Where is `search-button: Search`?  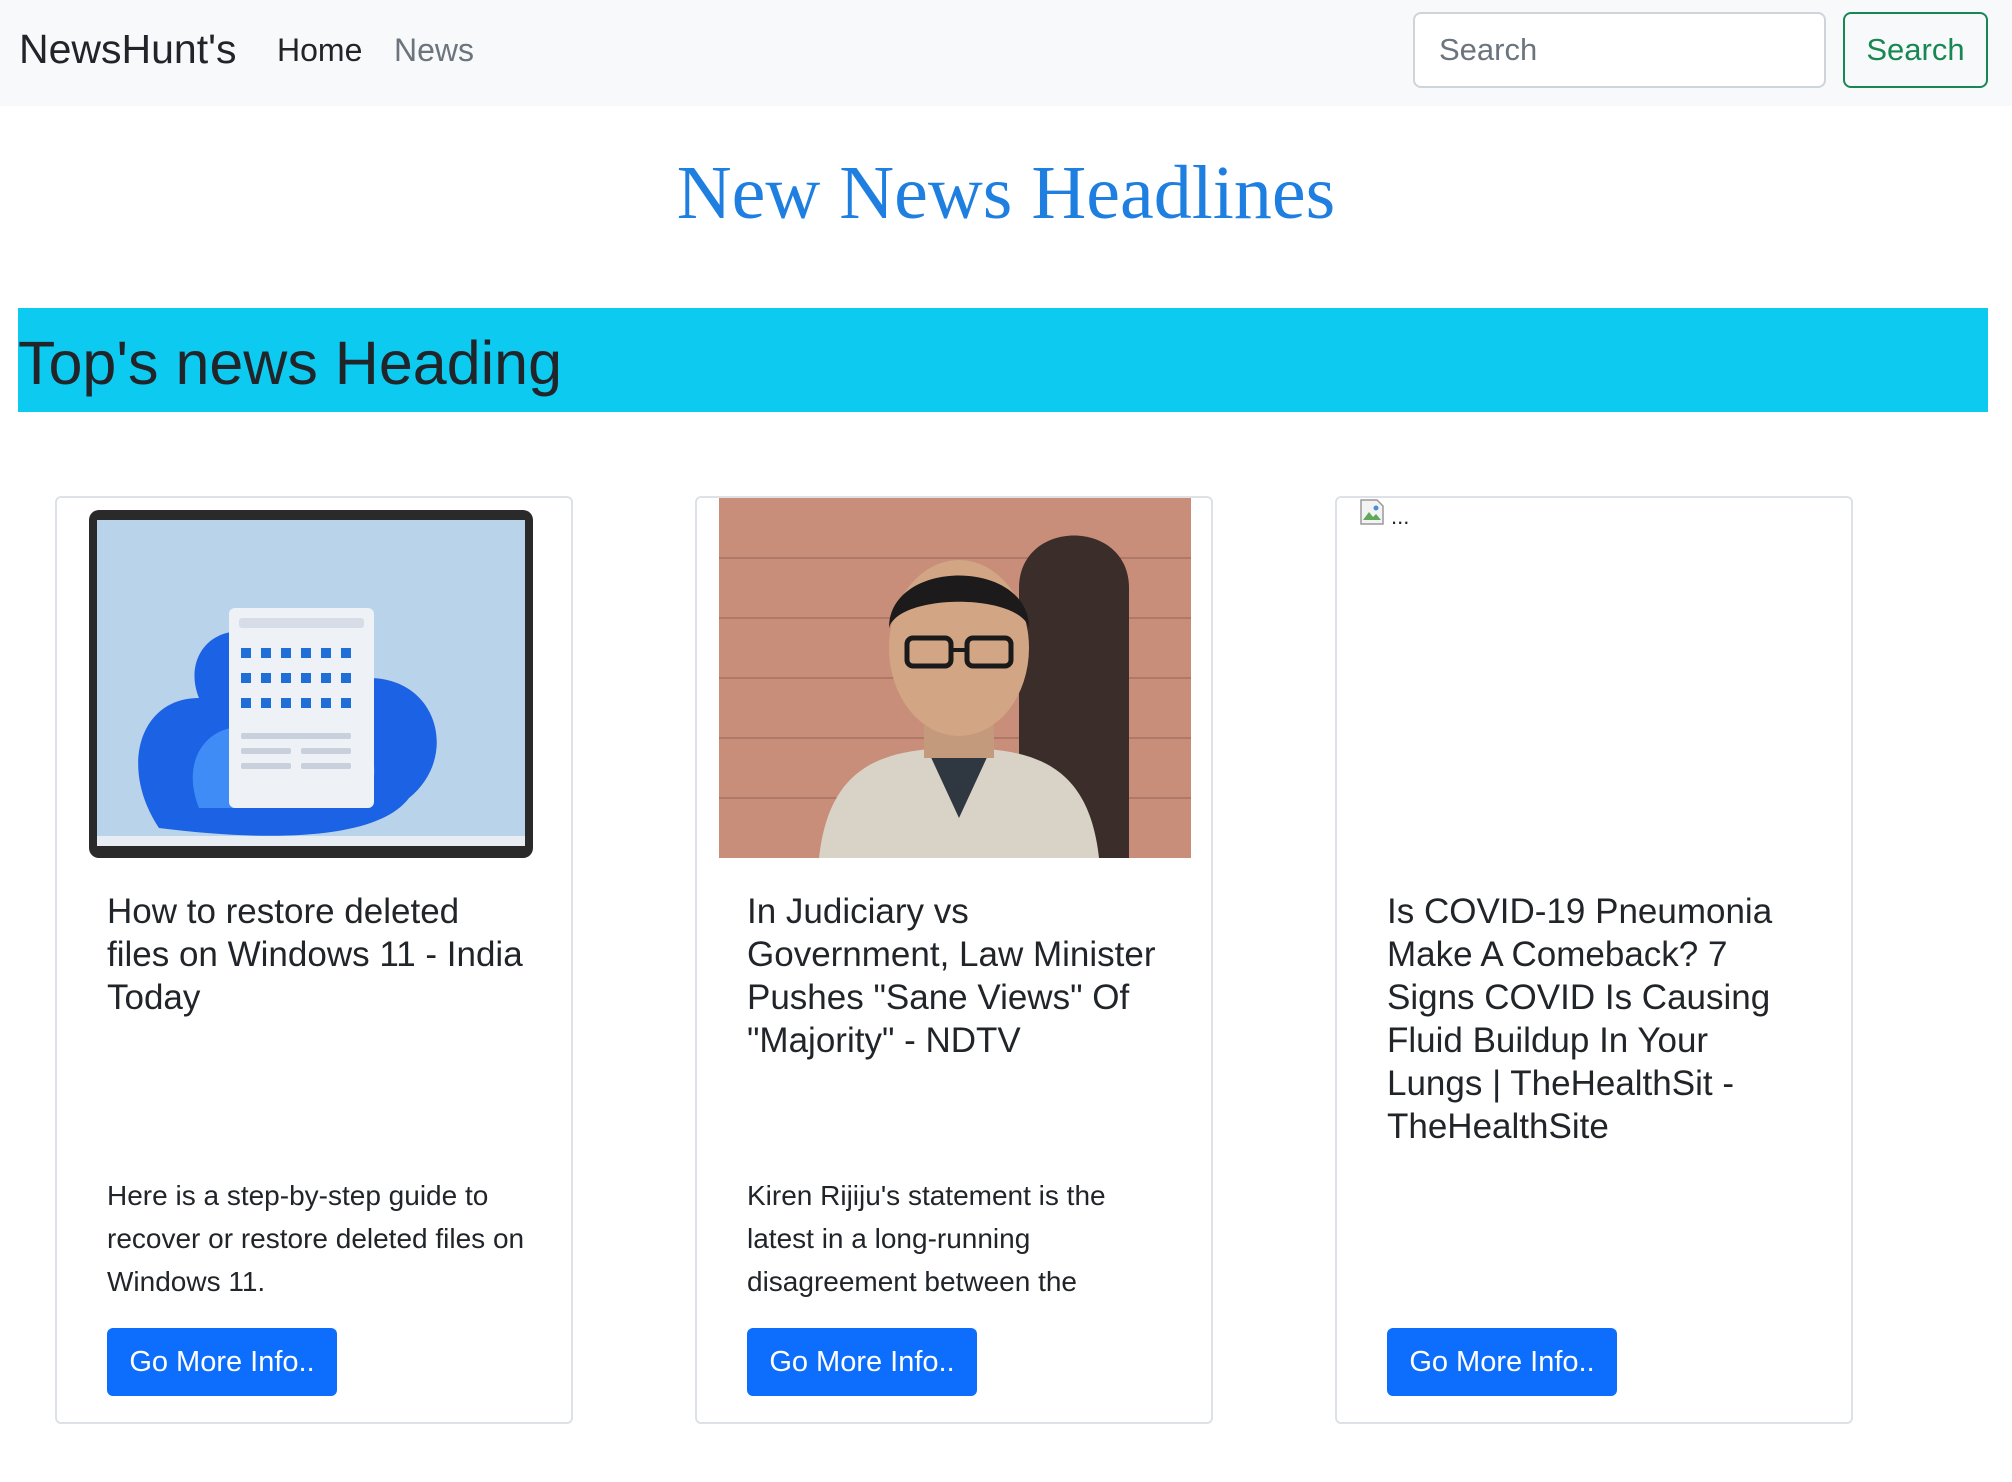 search-button: Search is located at coordinates (1915, 50).